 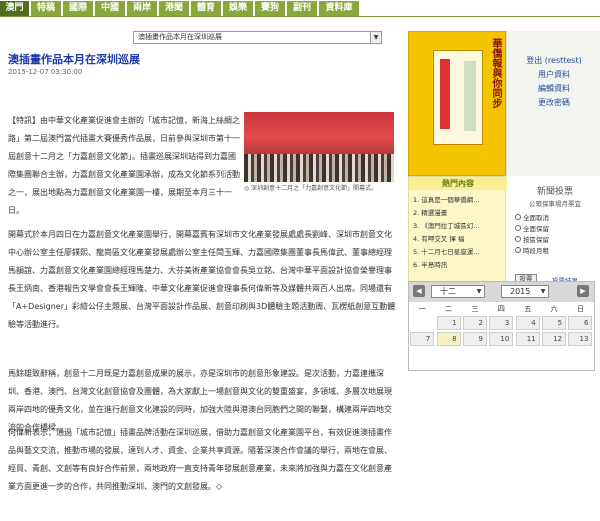 What do you see at coordinates (430, 212) in the screenshot?
I see `hot-item: 2. 精選漫畫` at bounding box center [430, 212].